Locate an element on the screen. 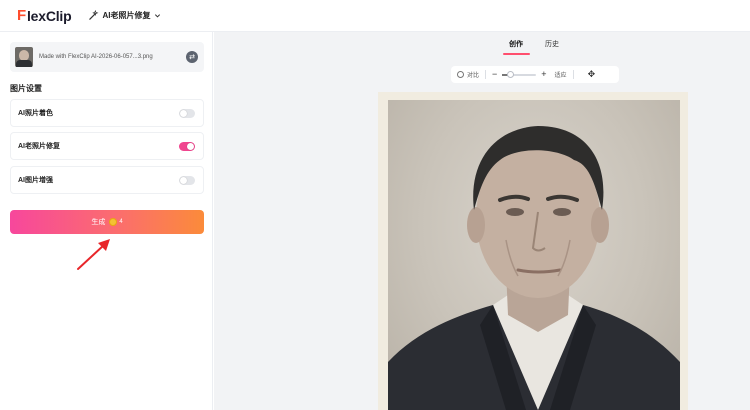 This screenshot has width=750, height=410. compare-button: 对比 is located at coordinates (468, 74).